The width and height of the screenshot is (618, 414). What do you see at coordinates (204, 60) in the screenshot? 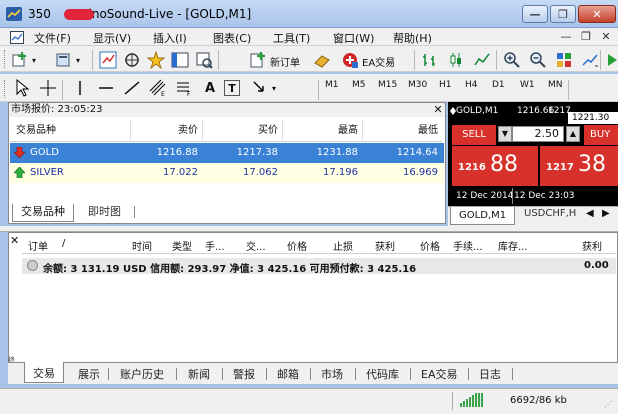
I see `strategy-tester-icon` at bounding box center [204, 60].